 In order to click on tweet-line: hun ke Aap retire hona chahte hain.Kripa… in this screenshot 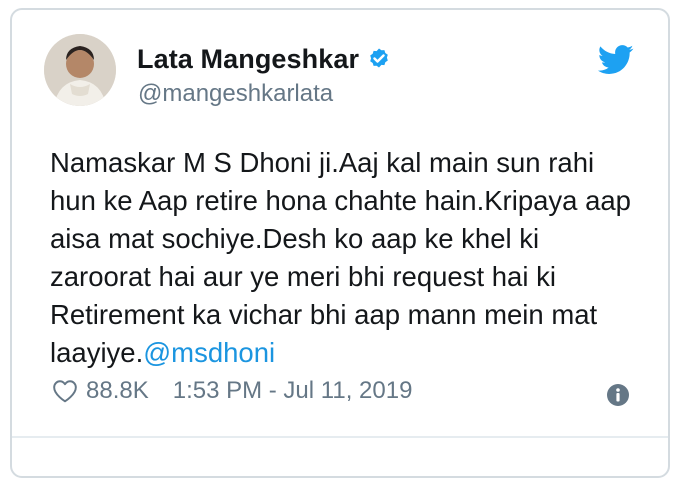, I will do `click(340, 200)`.